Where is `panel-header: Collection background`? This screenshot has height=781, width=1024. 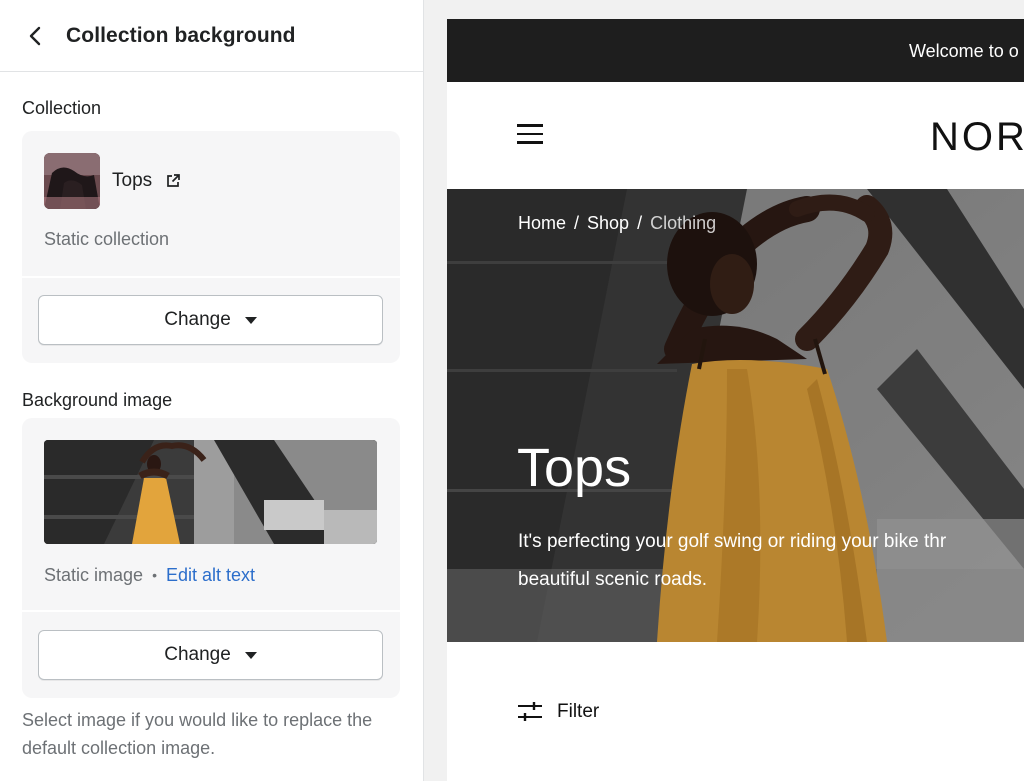 panel-header: Collection background is located at coordinates (211, 36).